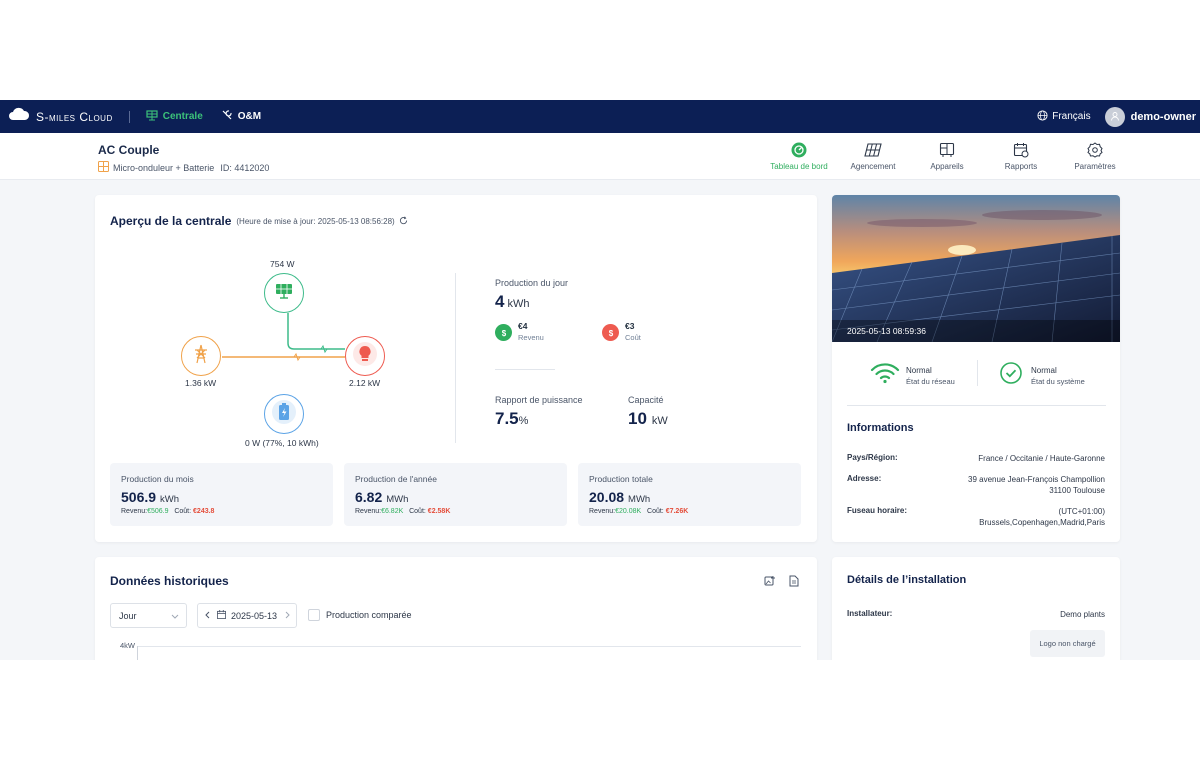 The image size is (1200, 760). Describe the element at coordinates (1044, 370) in the screenshot. I see `system-status-value: Normal` at that location.